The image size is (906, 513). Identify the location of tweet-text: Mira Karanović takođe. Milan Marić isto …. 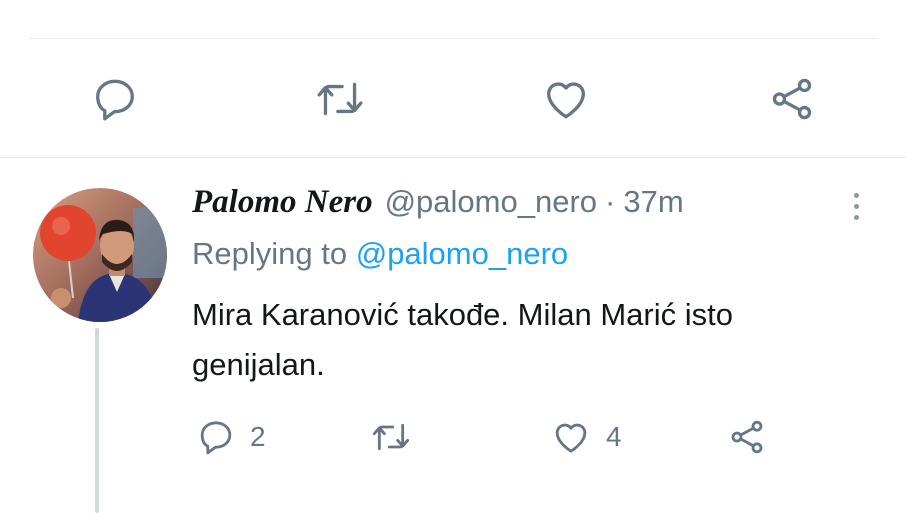
(532, 340).